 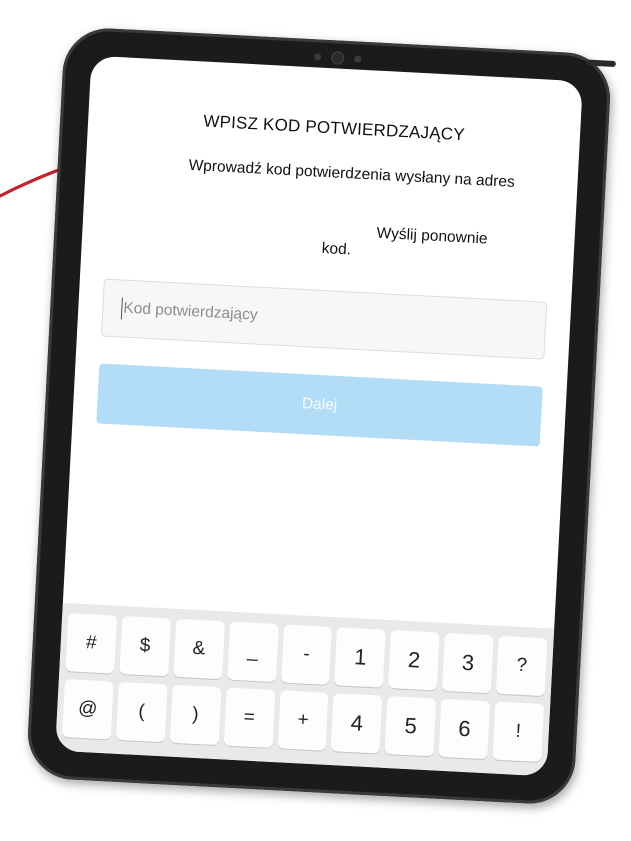 What do you see at coordinates (410, 726) in the screenshot?
I see `key-5: 5` at bounding box center [410, 726].